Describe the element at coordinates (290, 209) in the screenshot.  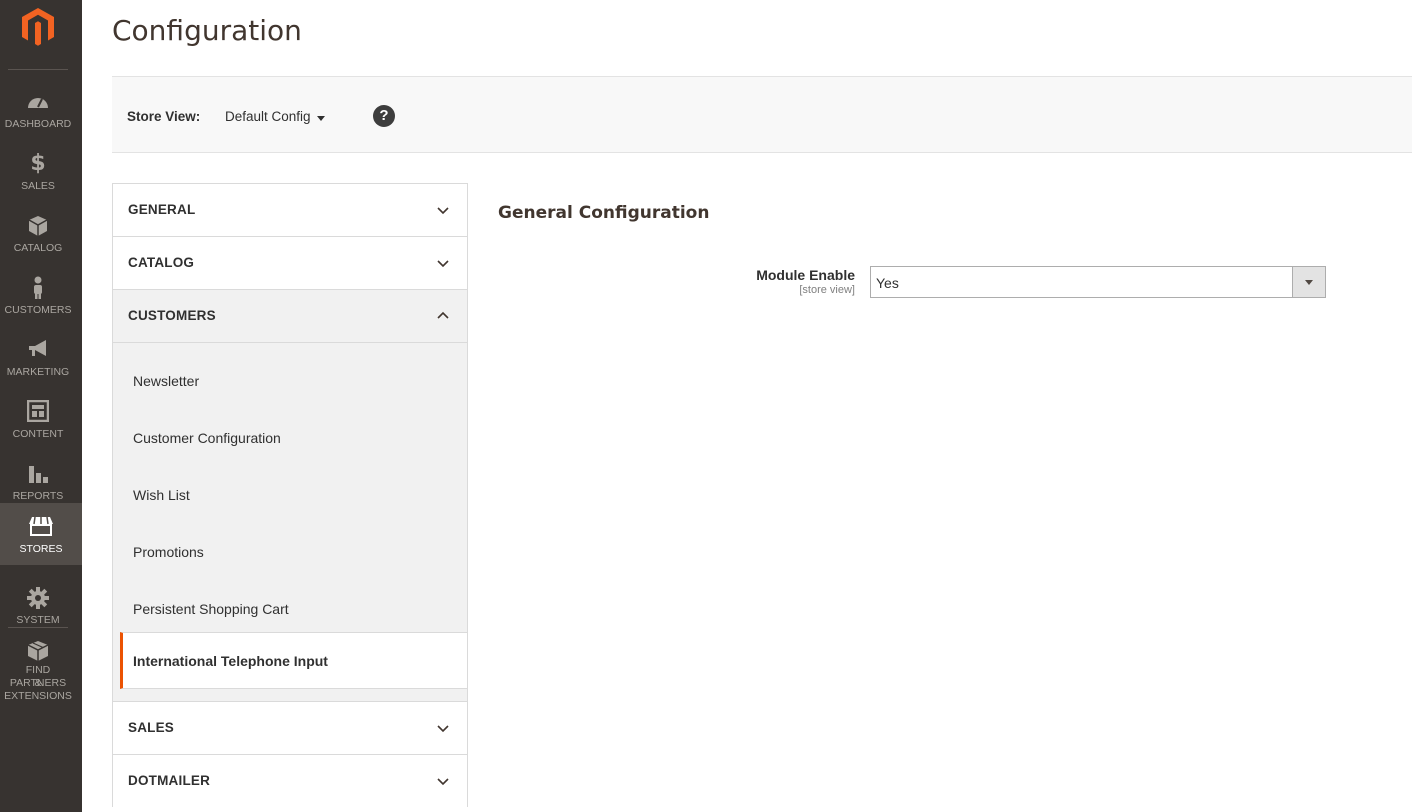
I see `tab-general: GENERAL` at that location.